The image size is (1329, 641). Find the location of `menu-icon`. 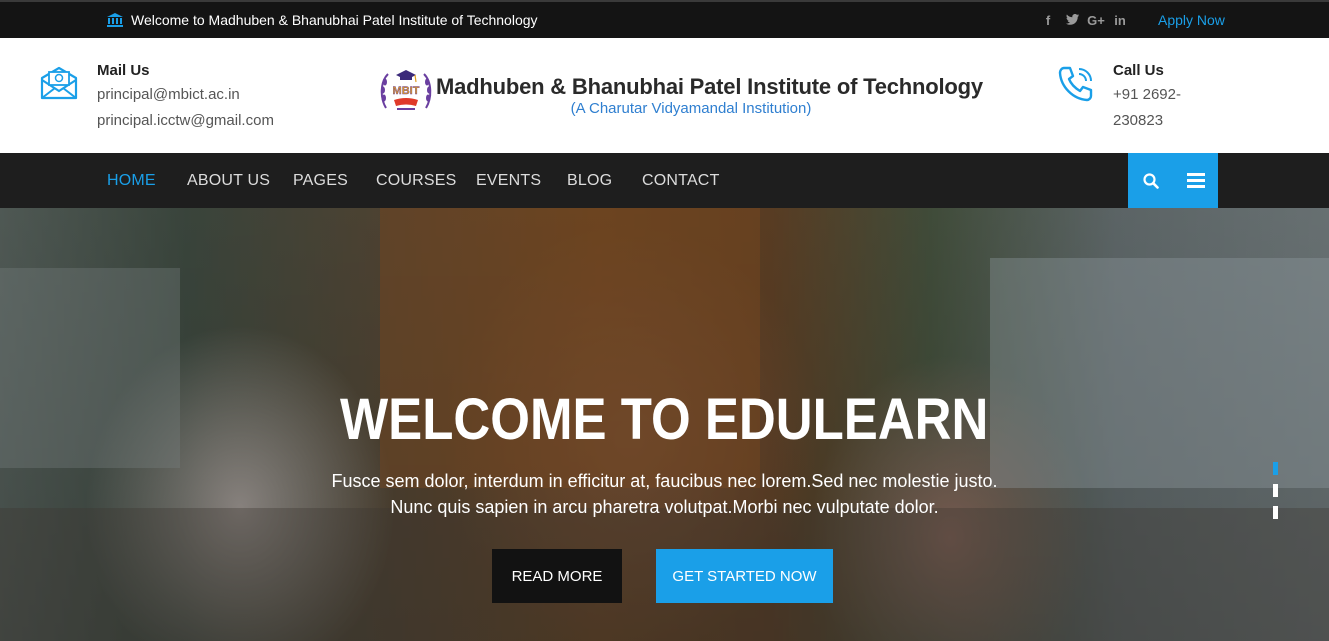

menu-icon is located at coordinates (1195, 180).